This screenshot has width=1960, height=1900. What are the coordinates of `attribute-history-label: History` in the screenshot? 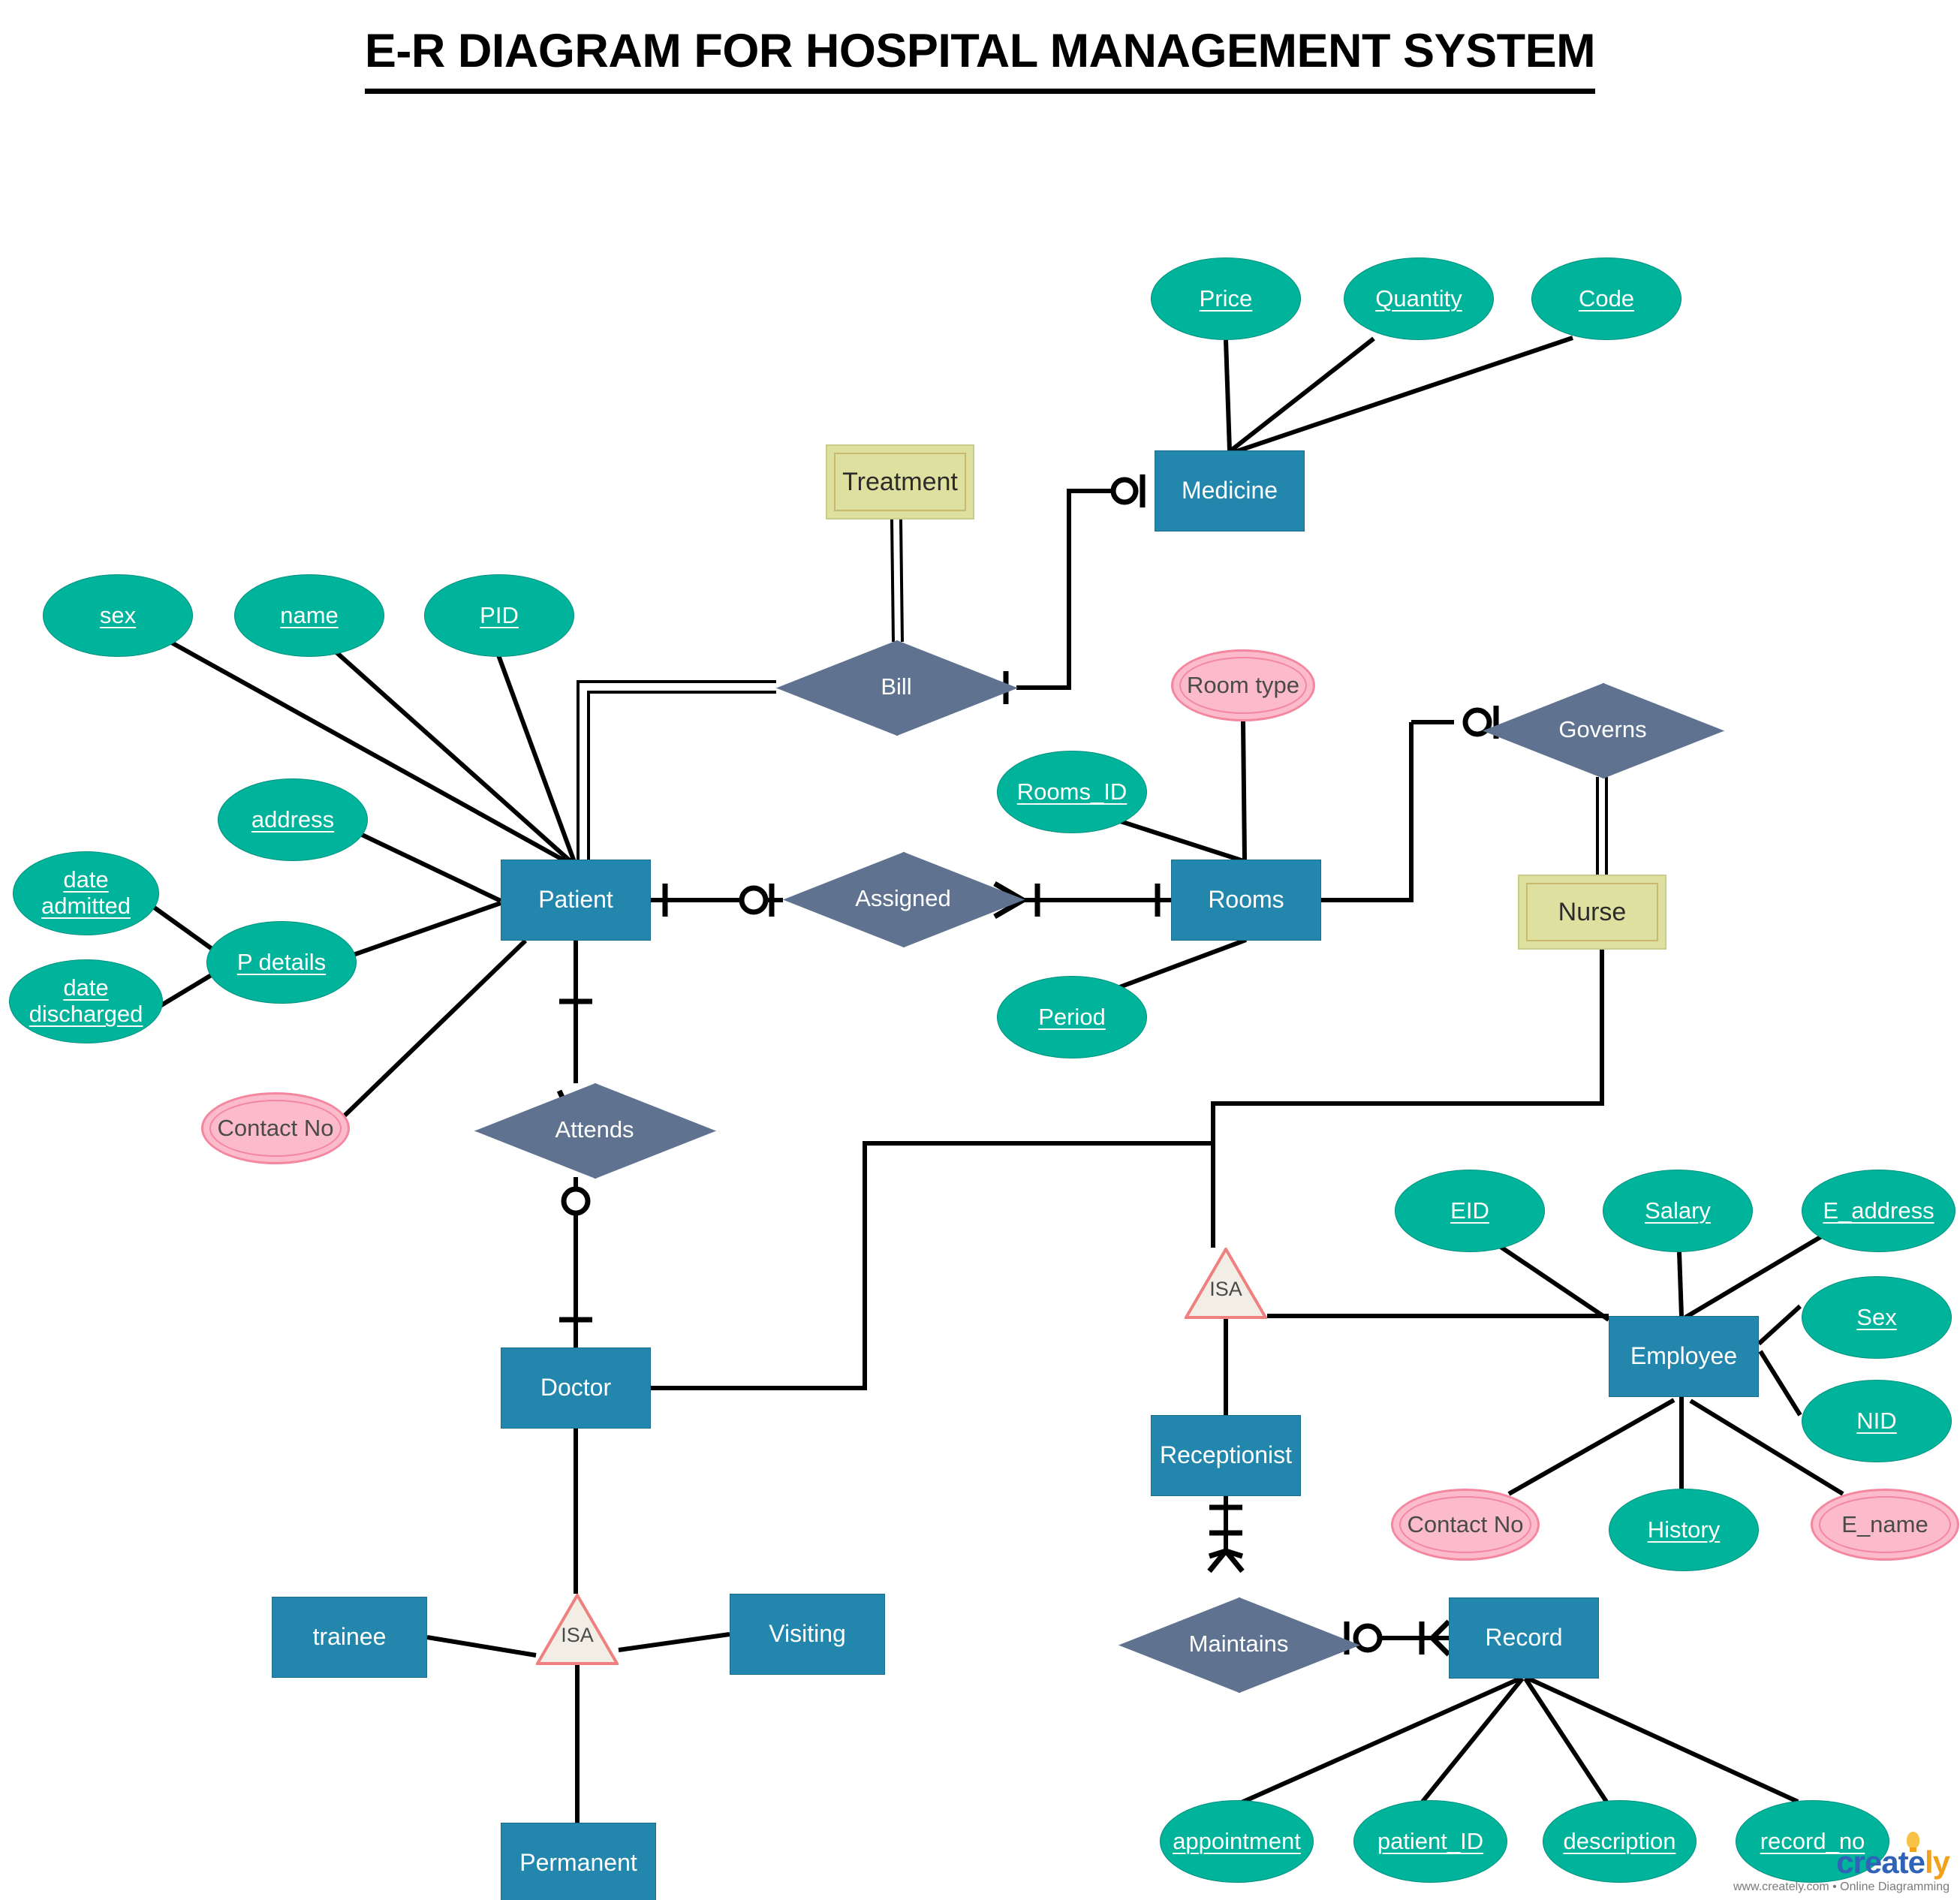 It's located at (1684, 1529).